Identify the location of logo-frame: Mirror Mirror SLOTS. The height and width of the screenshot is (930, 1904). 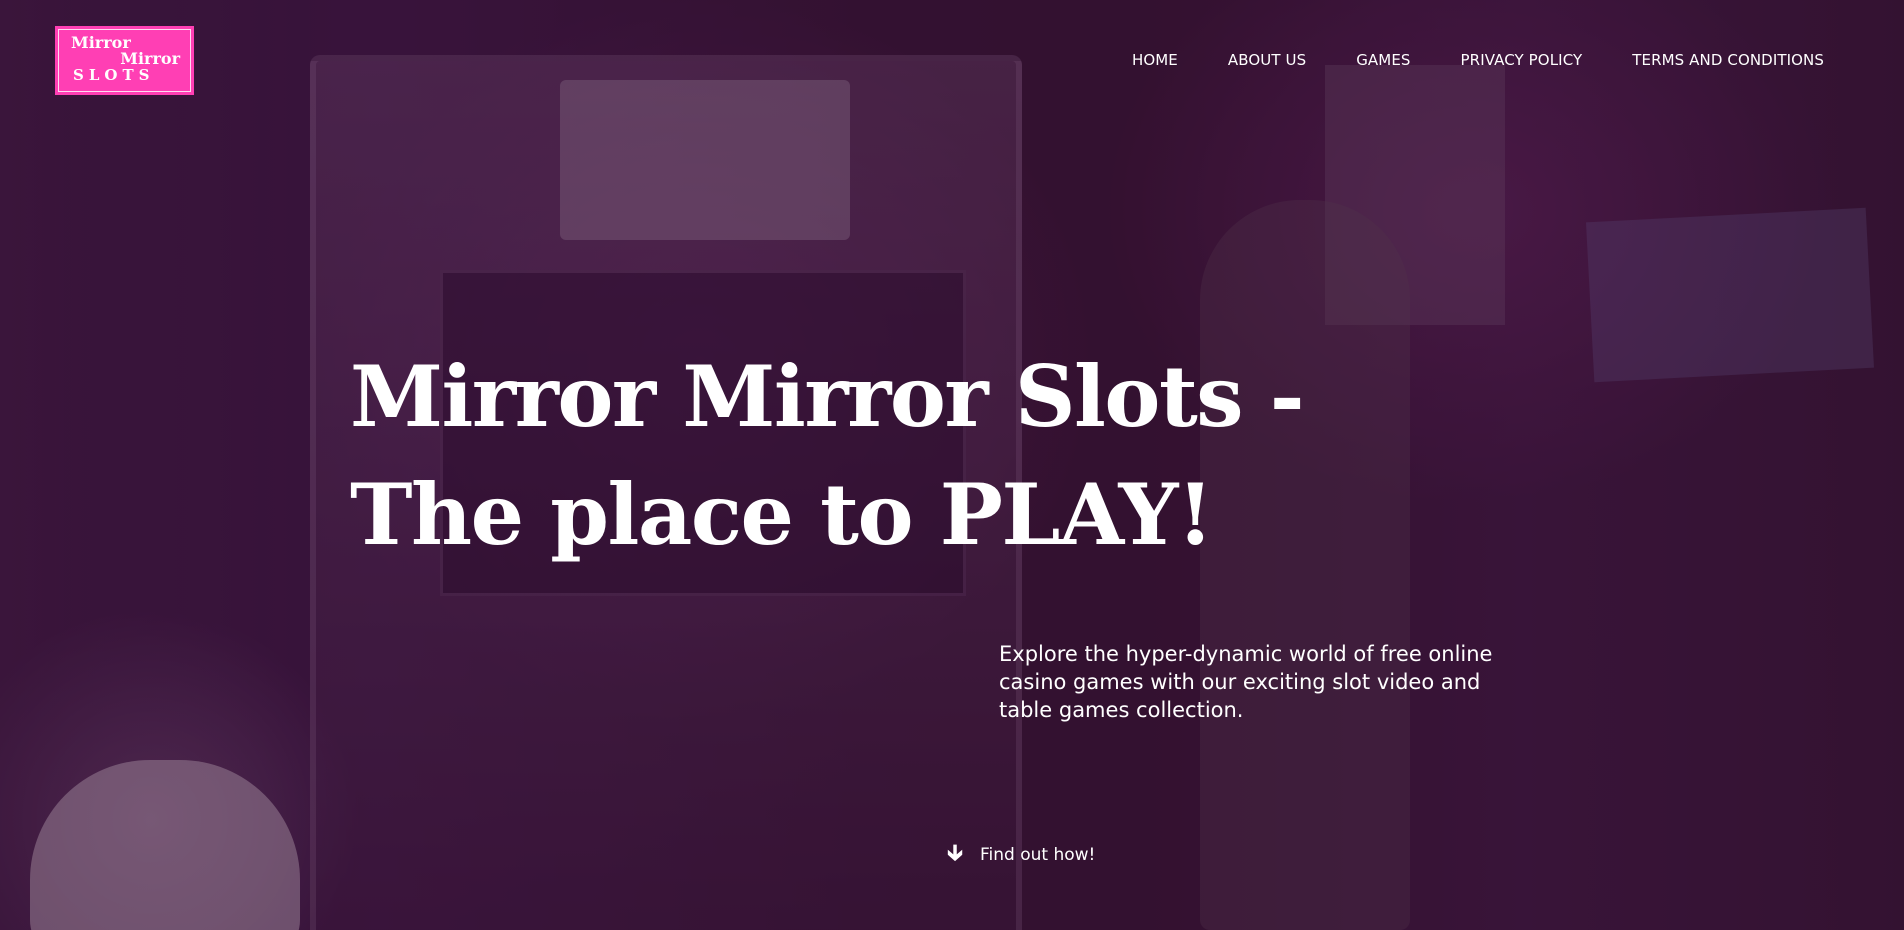
(124, 60).